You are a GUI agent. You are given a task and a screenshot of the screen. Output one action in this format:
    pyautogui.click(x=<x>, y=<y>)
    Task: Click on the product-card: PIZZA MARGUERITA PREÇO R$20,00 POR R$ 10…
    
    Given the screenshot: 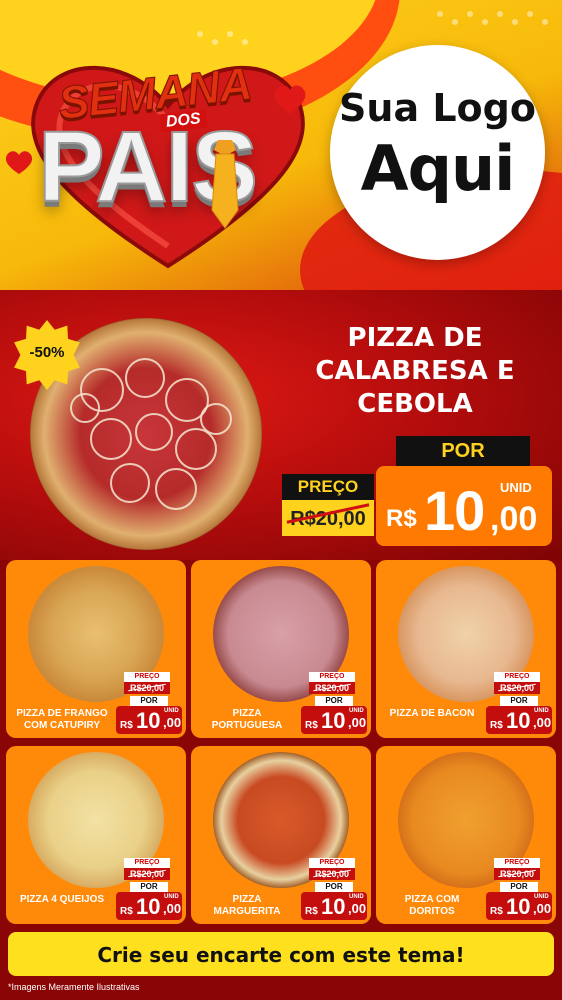 What is the action you would take?
    pyautogui.click(x=281, y=835)
    